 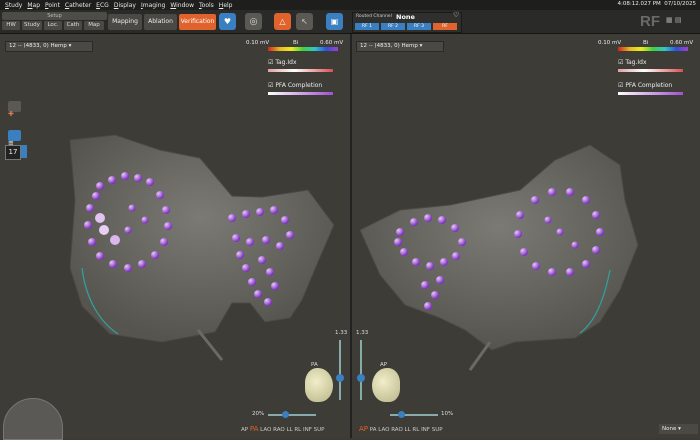 What do you see at coordinates (285, 414) in the screenshot?
I see `left-opacity-knob` at bounding box center [285, 414].